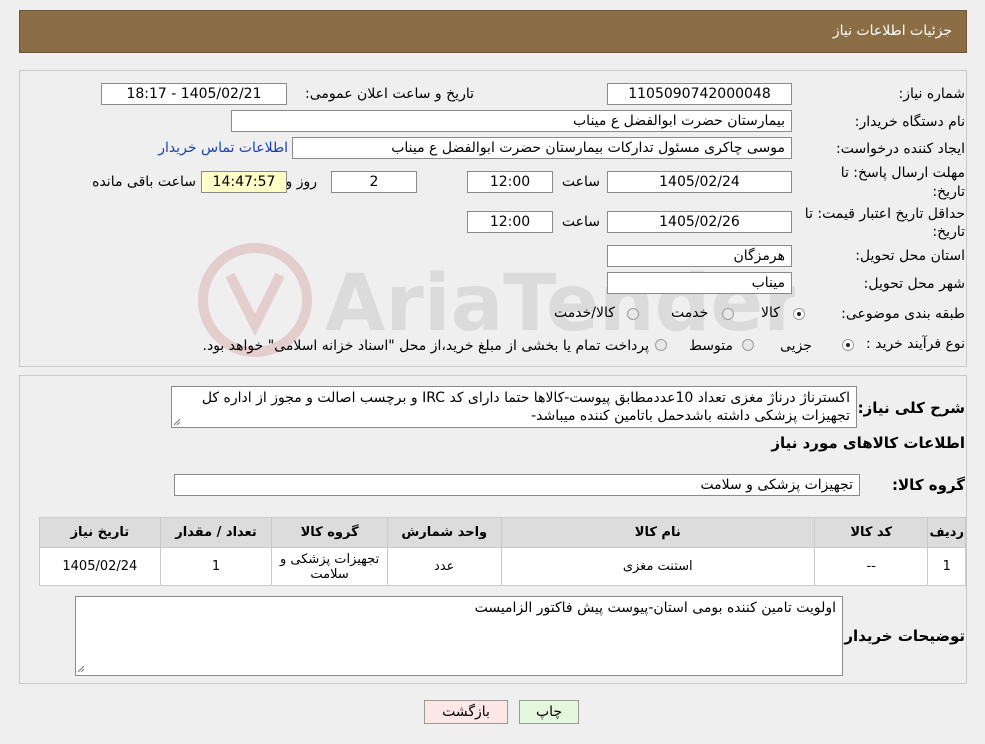 This screenshot has width=985, height=744. What do you see at coordinates (549, 712) in the screenshot?
I see `print-button: چاپ` at bounding box center [549, 712].